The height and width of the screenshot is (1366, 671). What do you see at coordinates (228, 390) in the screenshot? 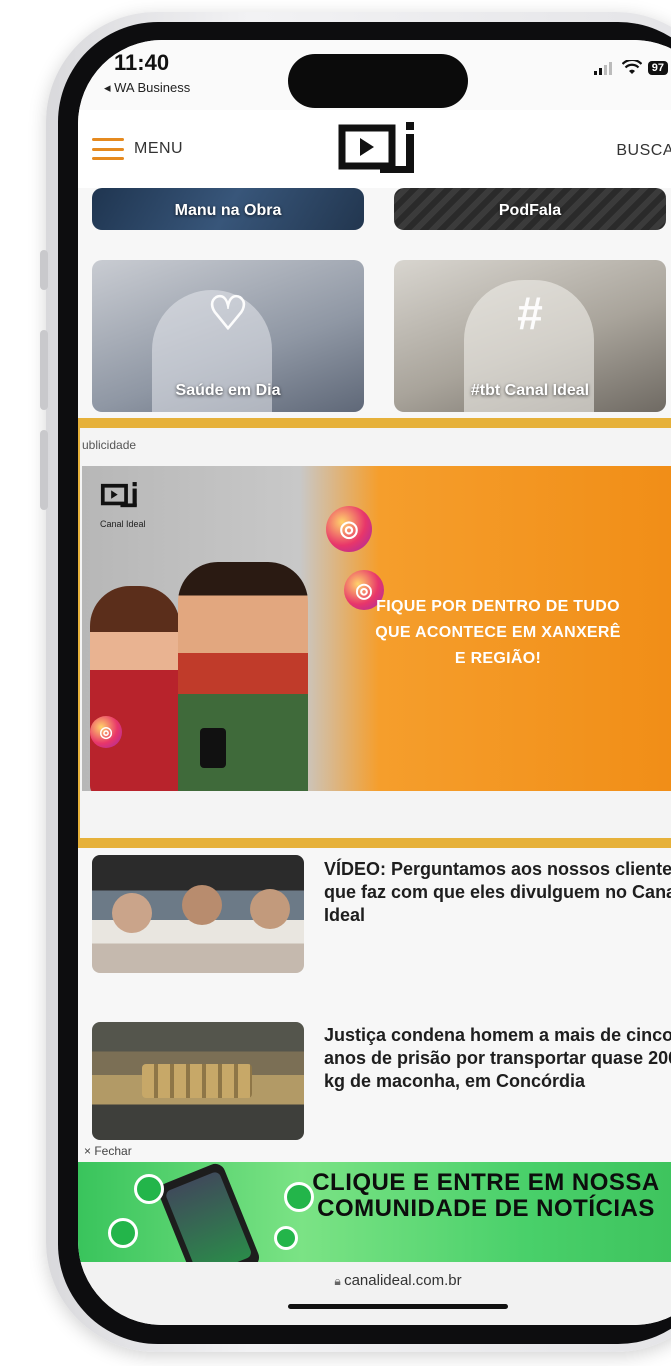
I see `tile-label: Saúde em Dia` at bounding box center [228, 390].